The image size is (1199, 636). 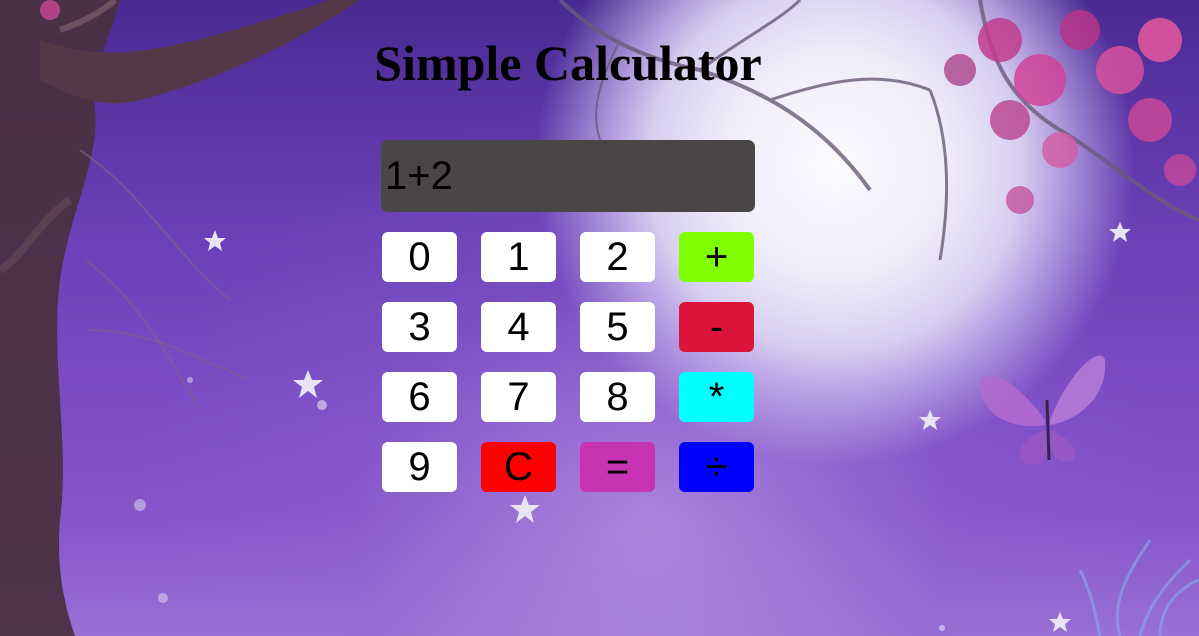 What do you see at coordinates (716, 467) in the screenshot?
I see `key-divide: ÷` at bounding box center [716, 467].